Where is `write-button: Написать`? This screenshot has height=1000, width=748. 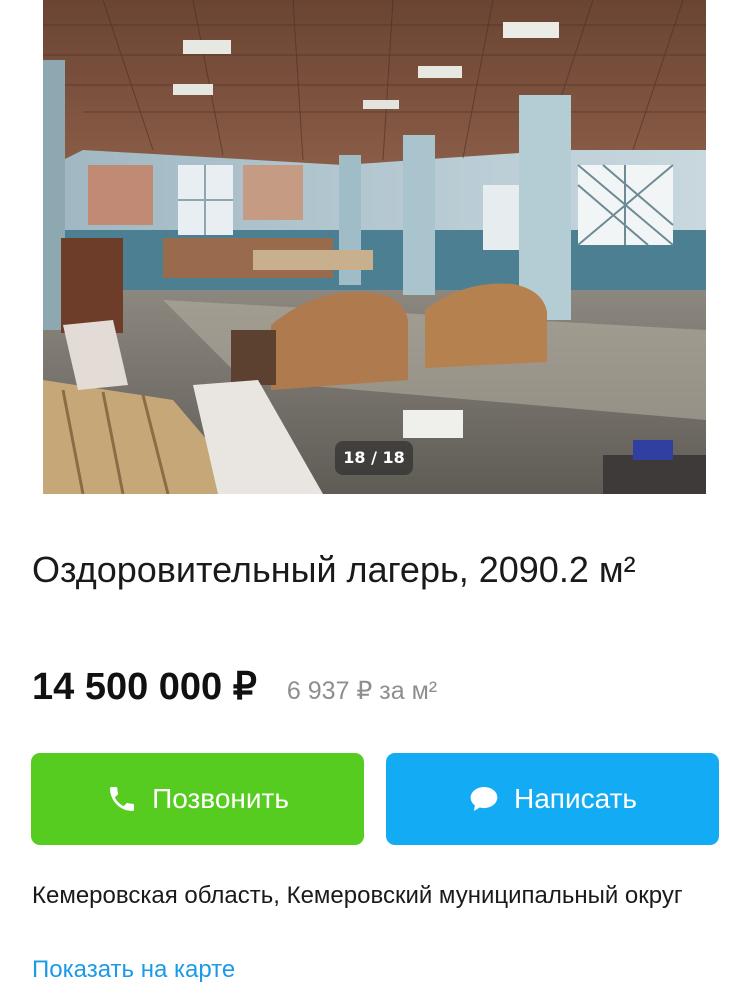
write-button: Написать is located at coordinates (552, 799).